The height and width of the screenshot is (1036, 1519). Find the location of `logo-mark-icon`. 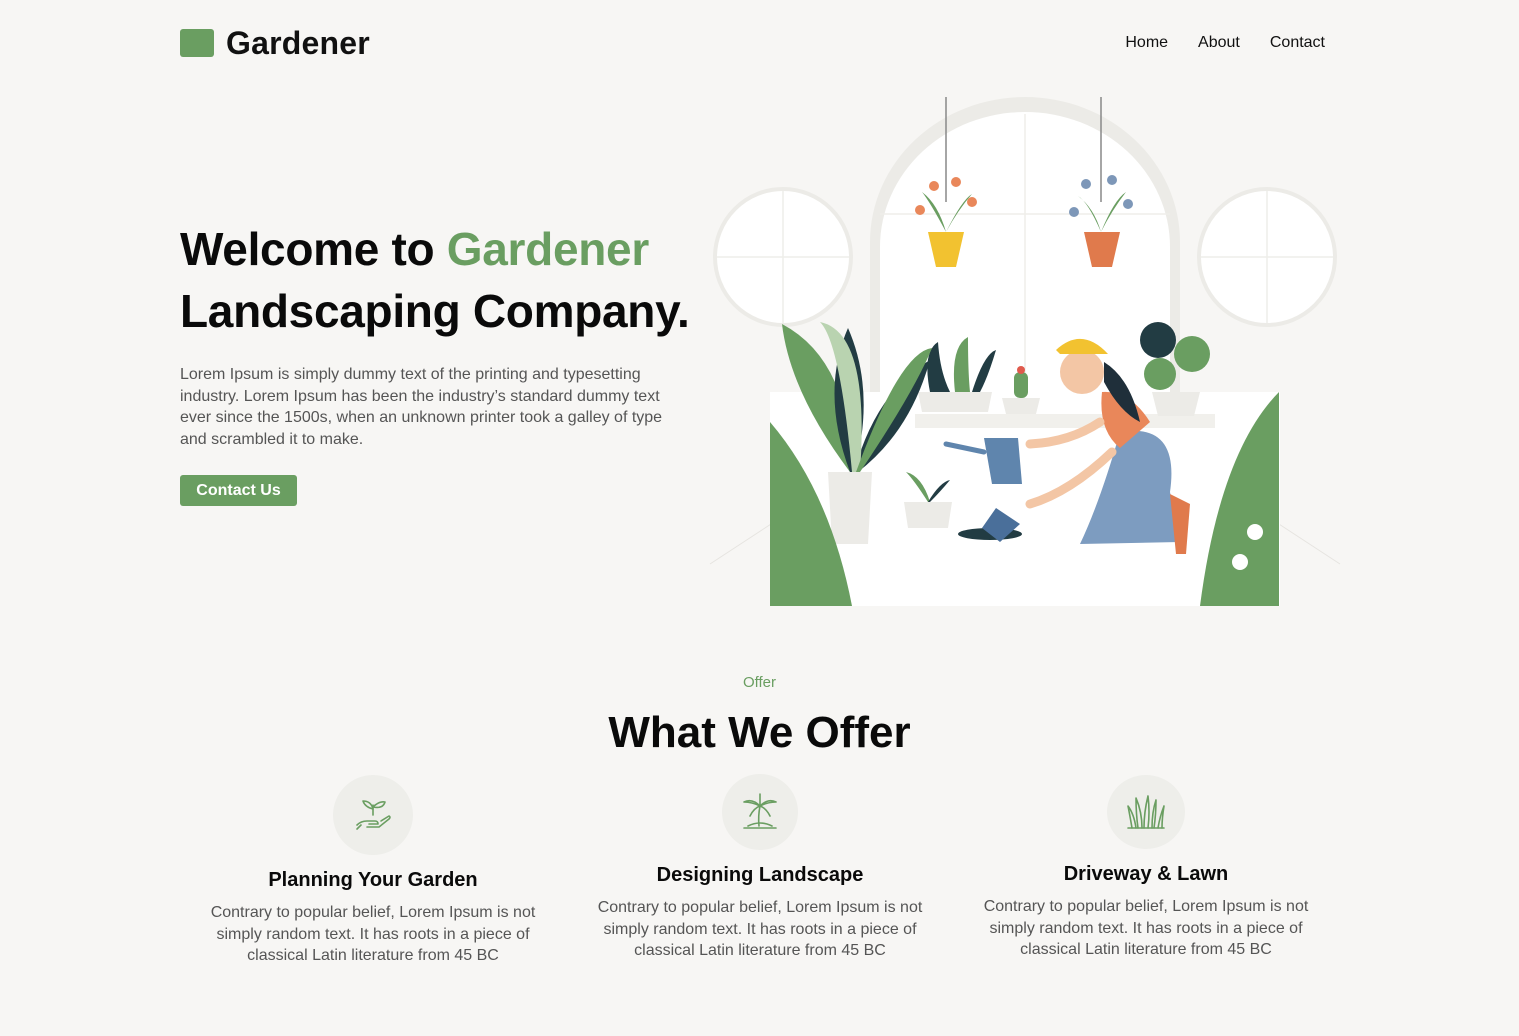

logo-mark-icon is located at coordinates (197, 43).